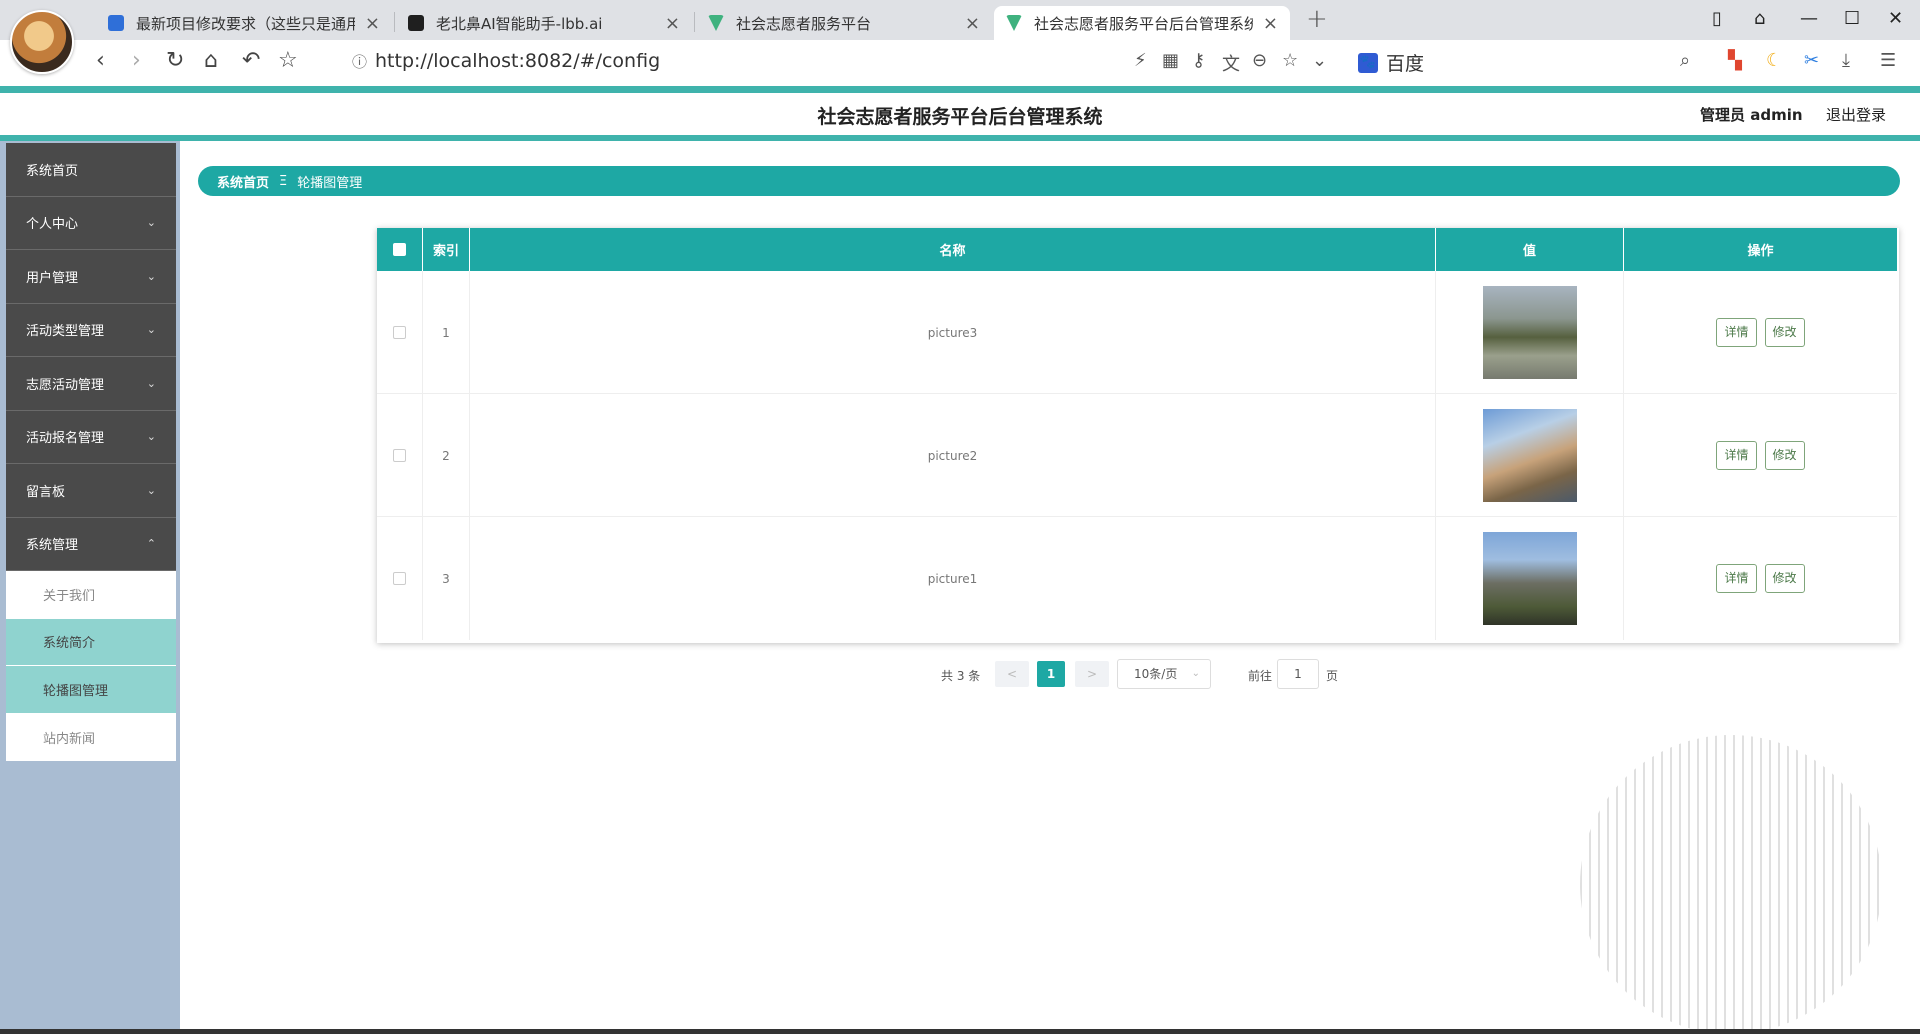  What do you see at coordinates (91, 595) in the screenshot?
I see `sidebar-subitem-about-us: 关于我们` at bounding box center [91, 595].